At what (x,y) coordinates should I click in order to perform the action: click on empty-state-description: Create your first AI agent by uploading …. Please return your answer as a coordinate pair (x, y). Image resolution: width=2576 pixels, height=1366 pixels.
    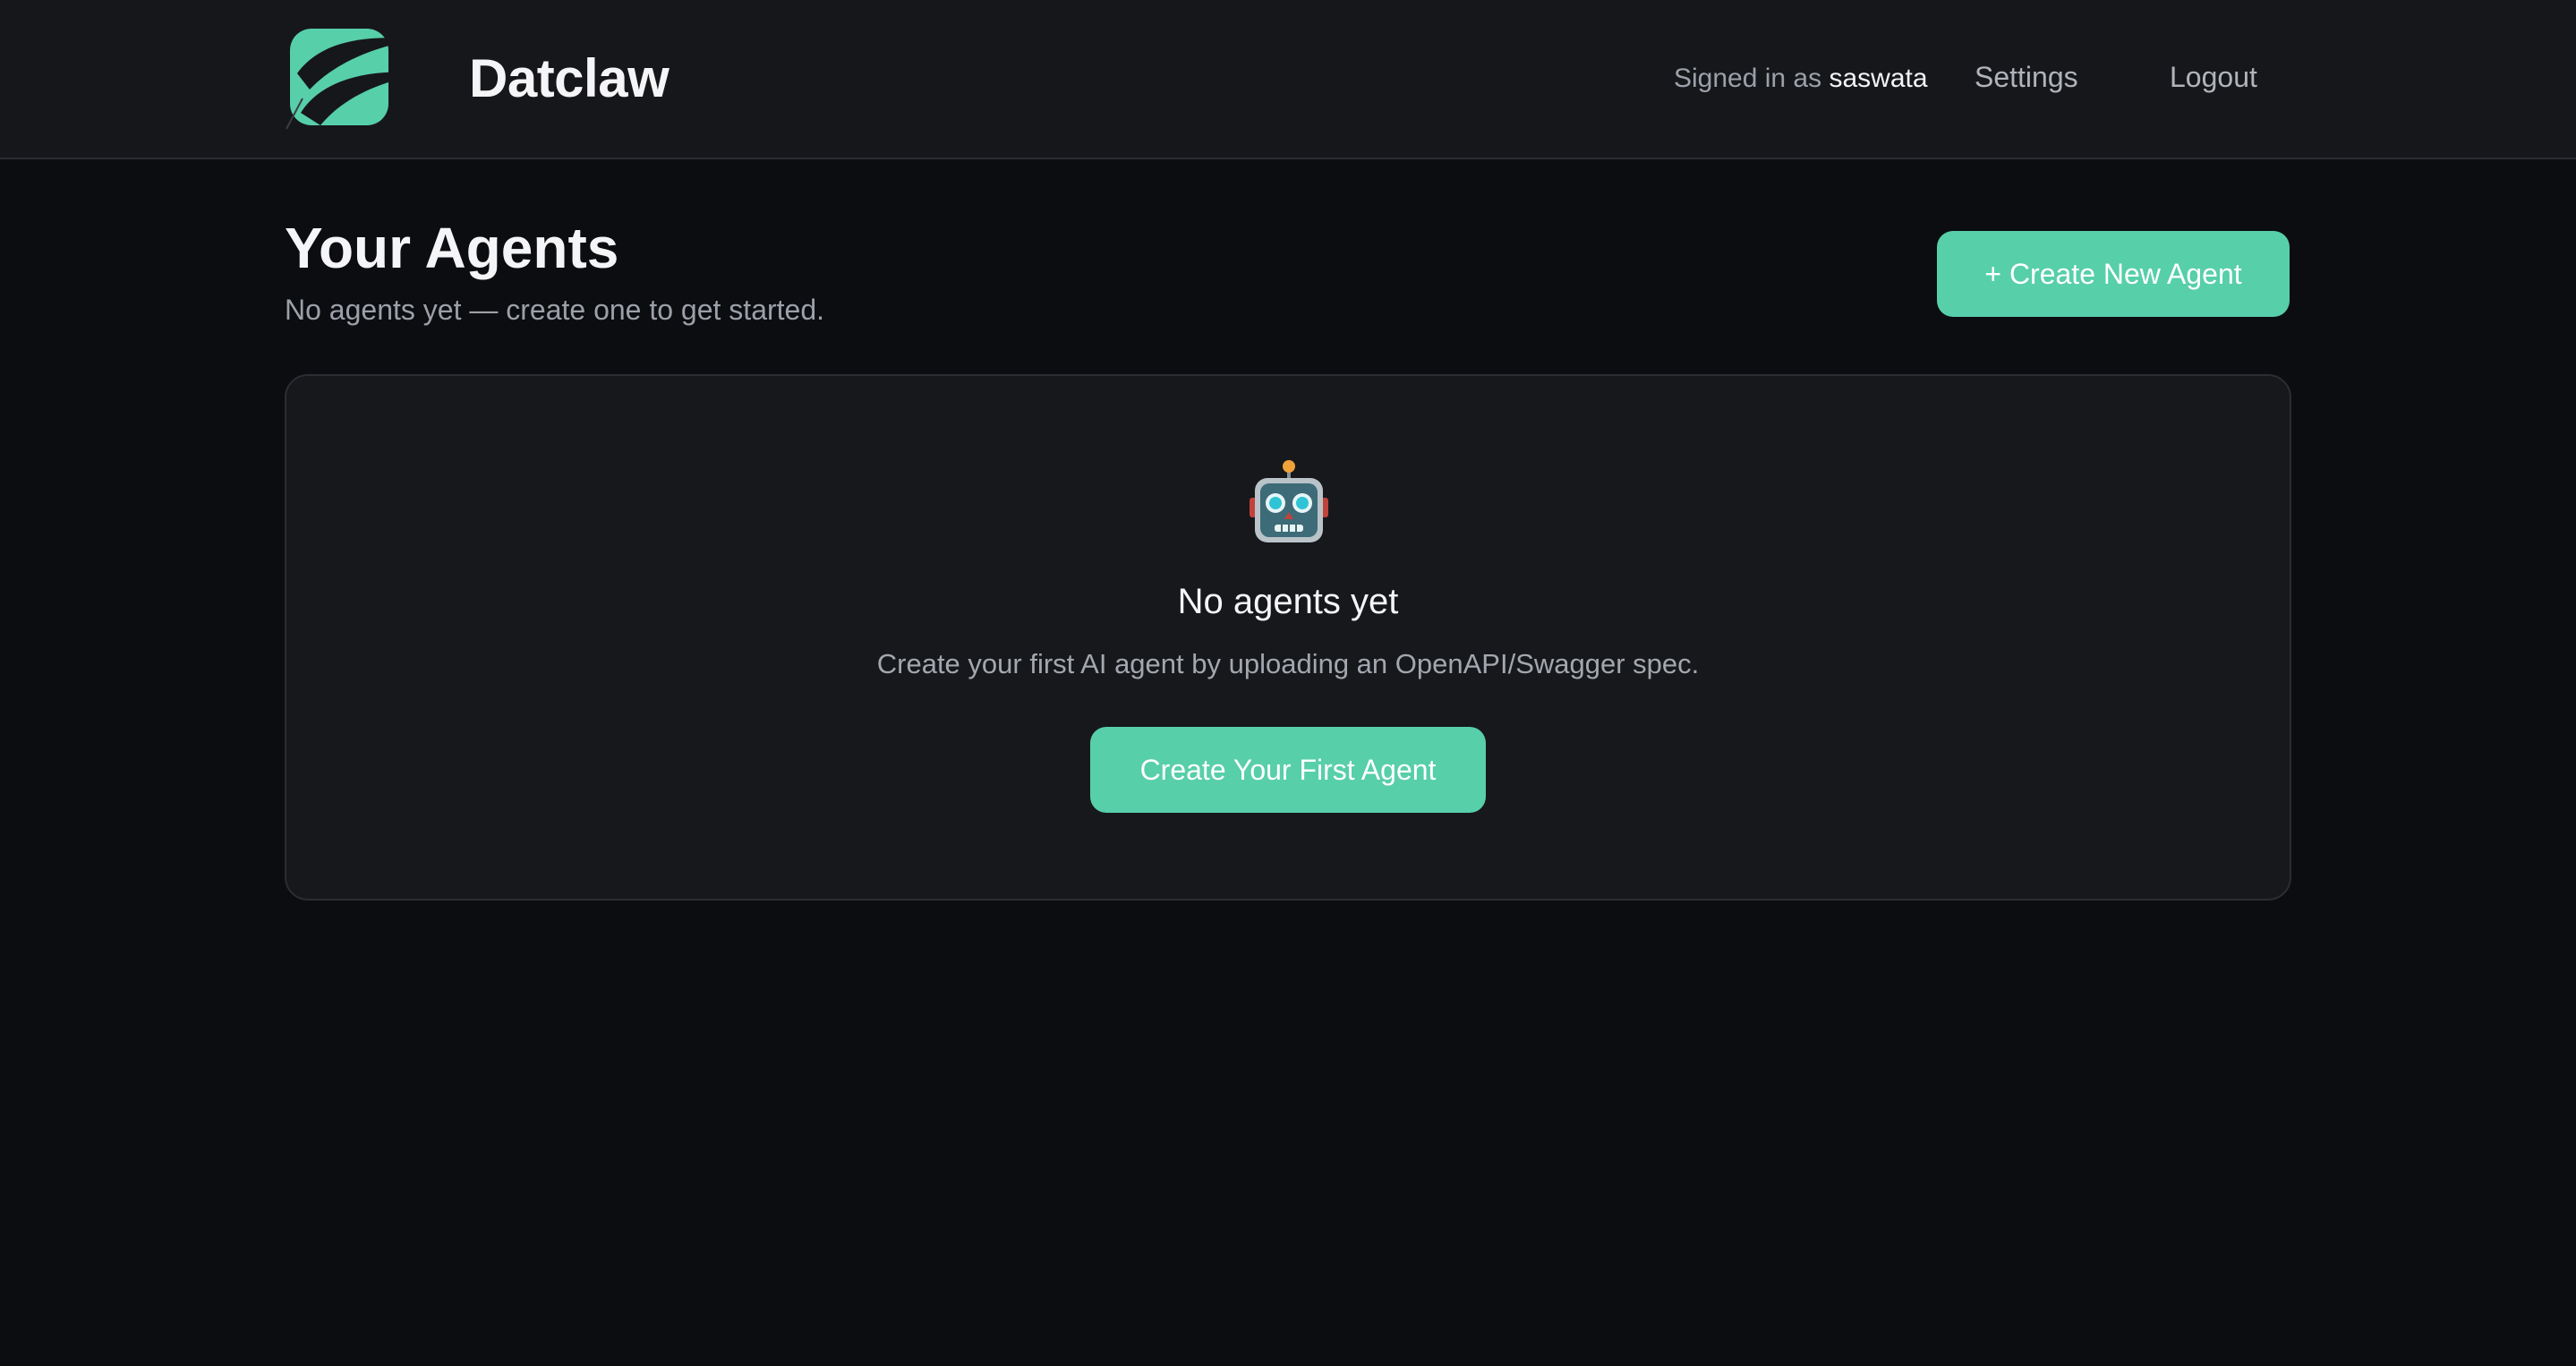
    Looking at the image, I should click on (1288, 663).